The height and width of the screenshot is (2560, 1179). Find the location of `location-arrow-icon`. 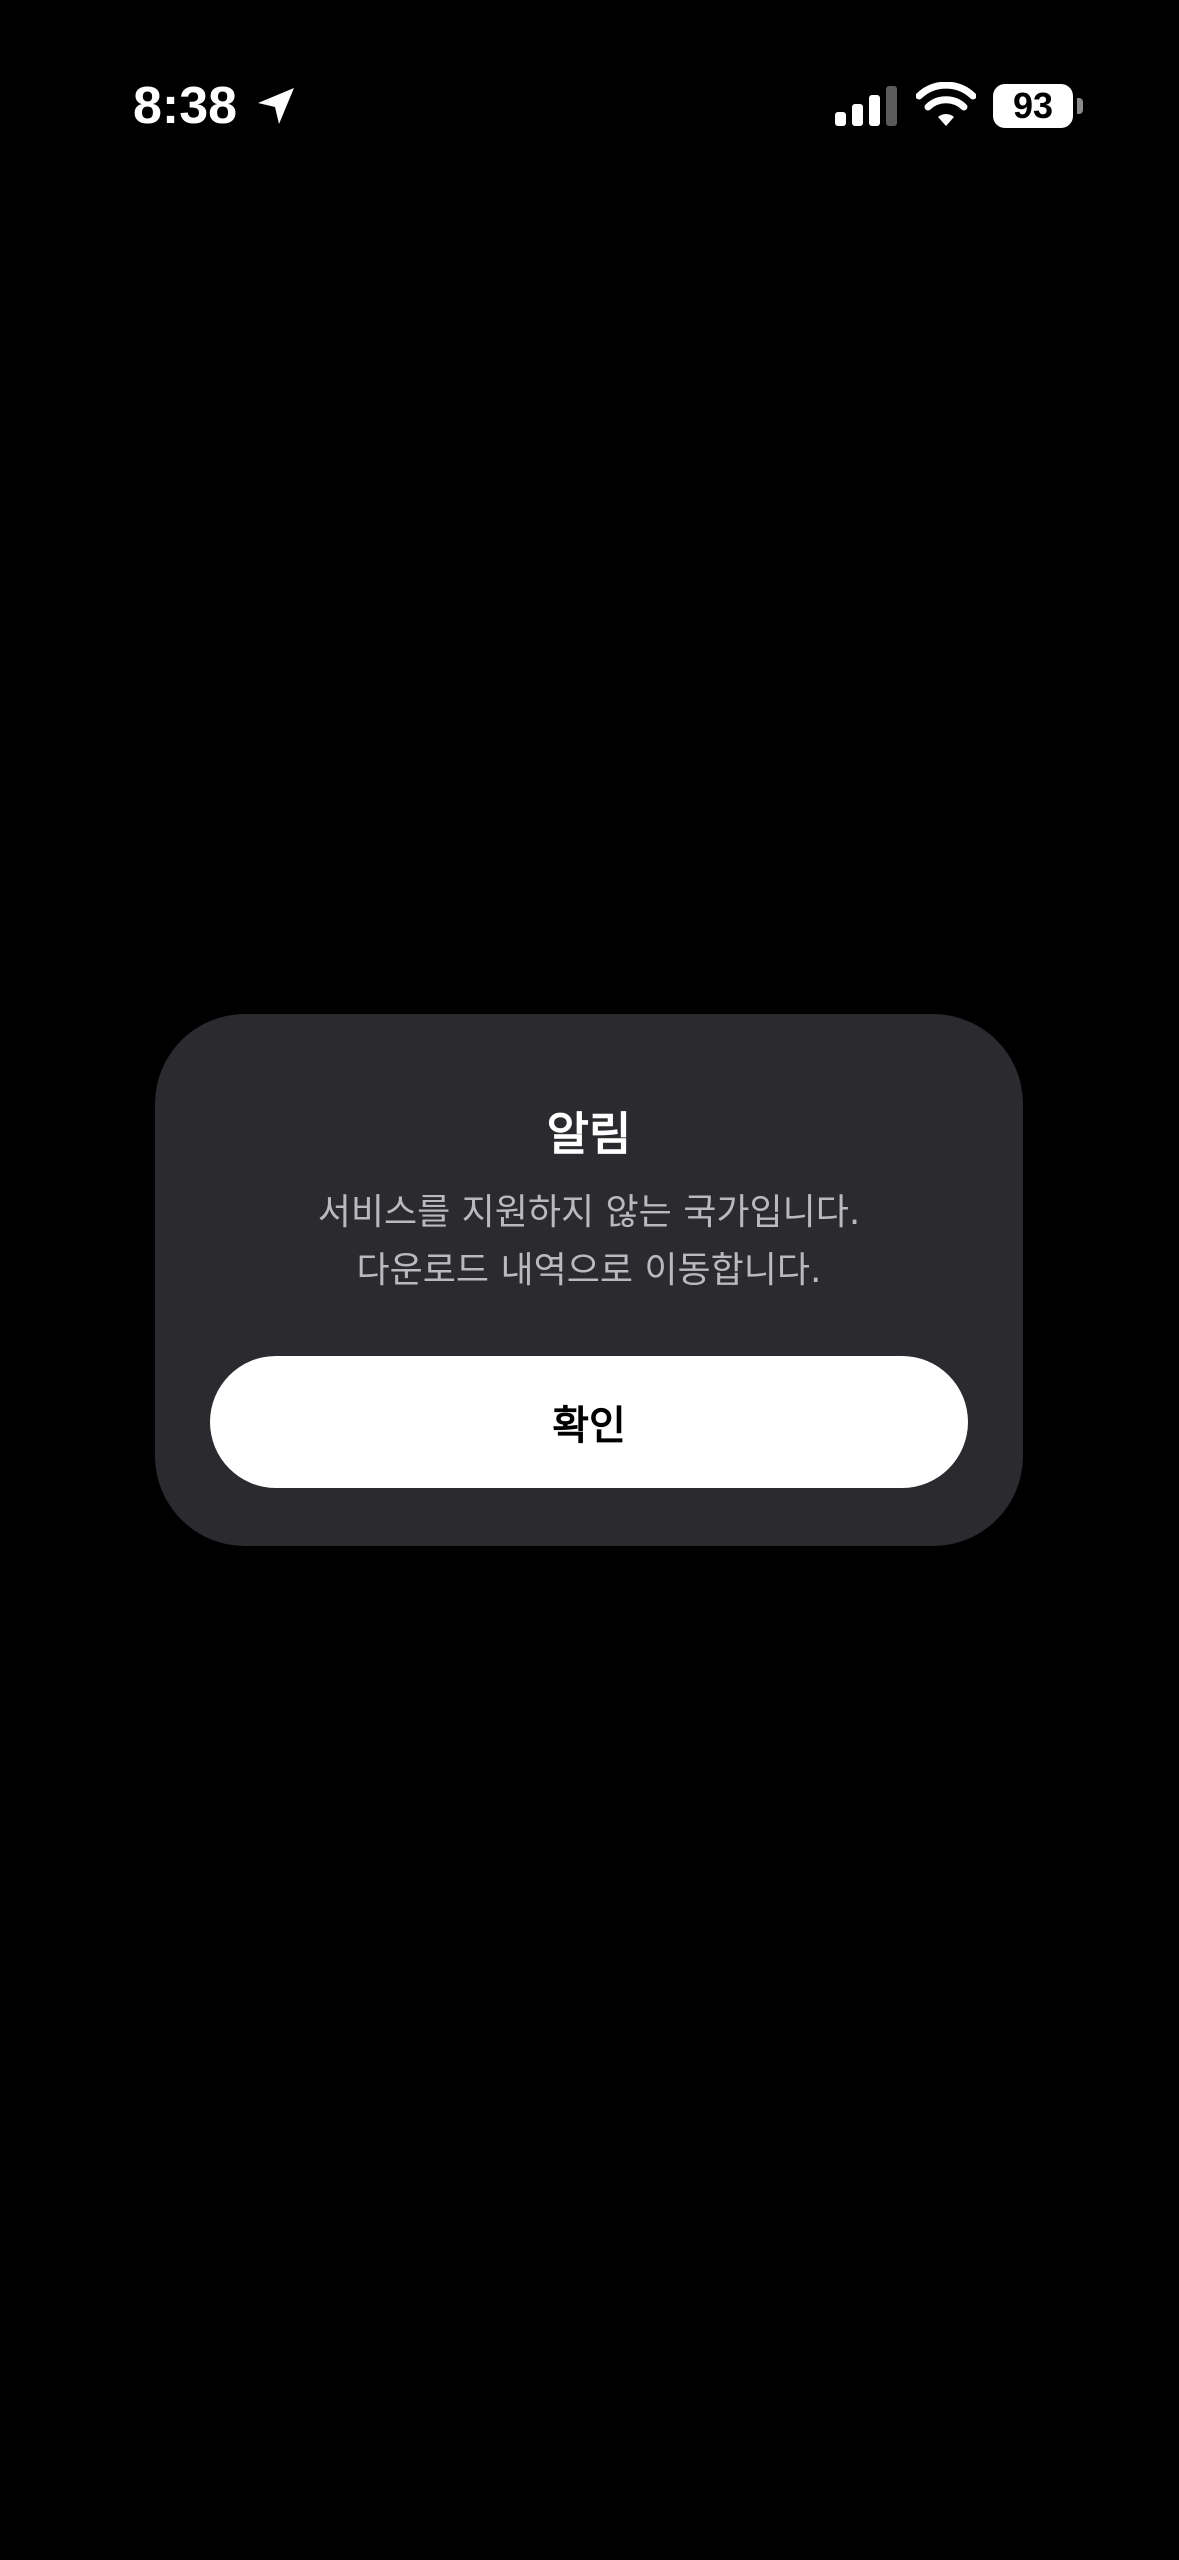

location-arrow-icon is located at coordinates (276, 106).